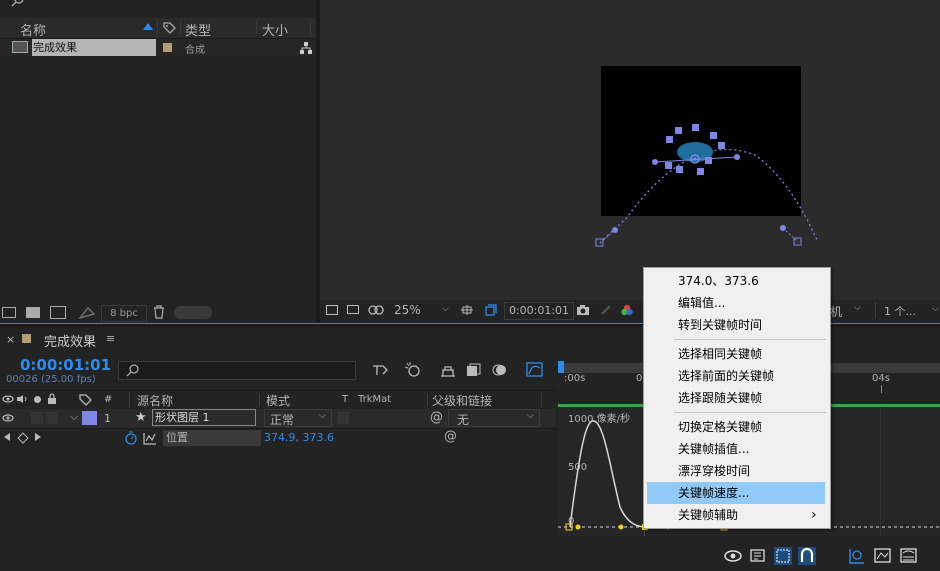  What do you see at coordinates (736, 427) in the screenshot?
I see `menu-item-toggle-hold-keyframe: 切换定格关键帧` at bounding box center [736, 427].